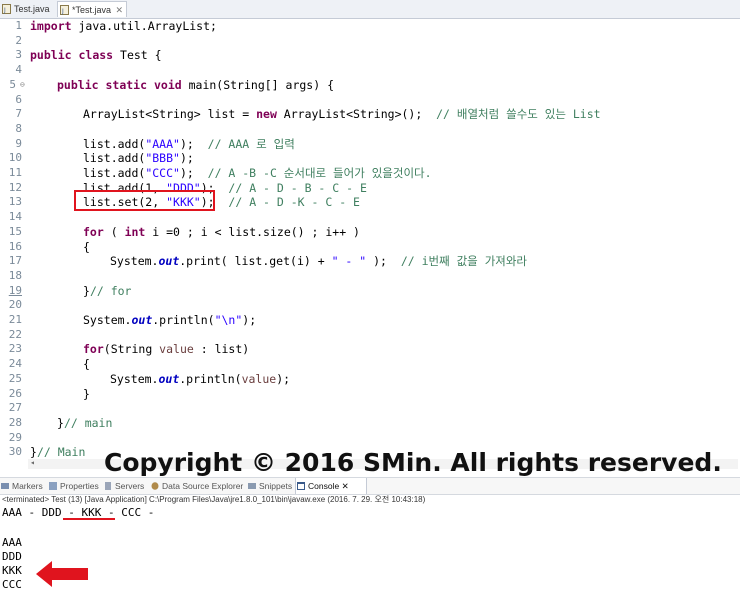  What do you see at coordinates (370, 349) in the screenshot?
I see `code-line: 23 for(String value : list)` at bounding box center [370, 349].